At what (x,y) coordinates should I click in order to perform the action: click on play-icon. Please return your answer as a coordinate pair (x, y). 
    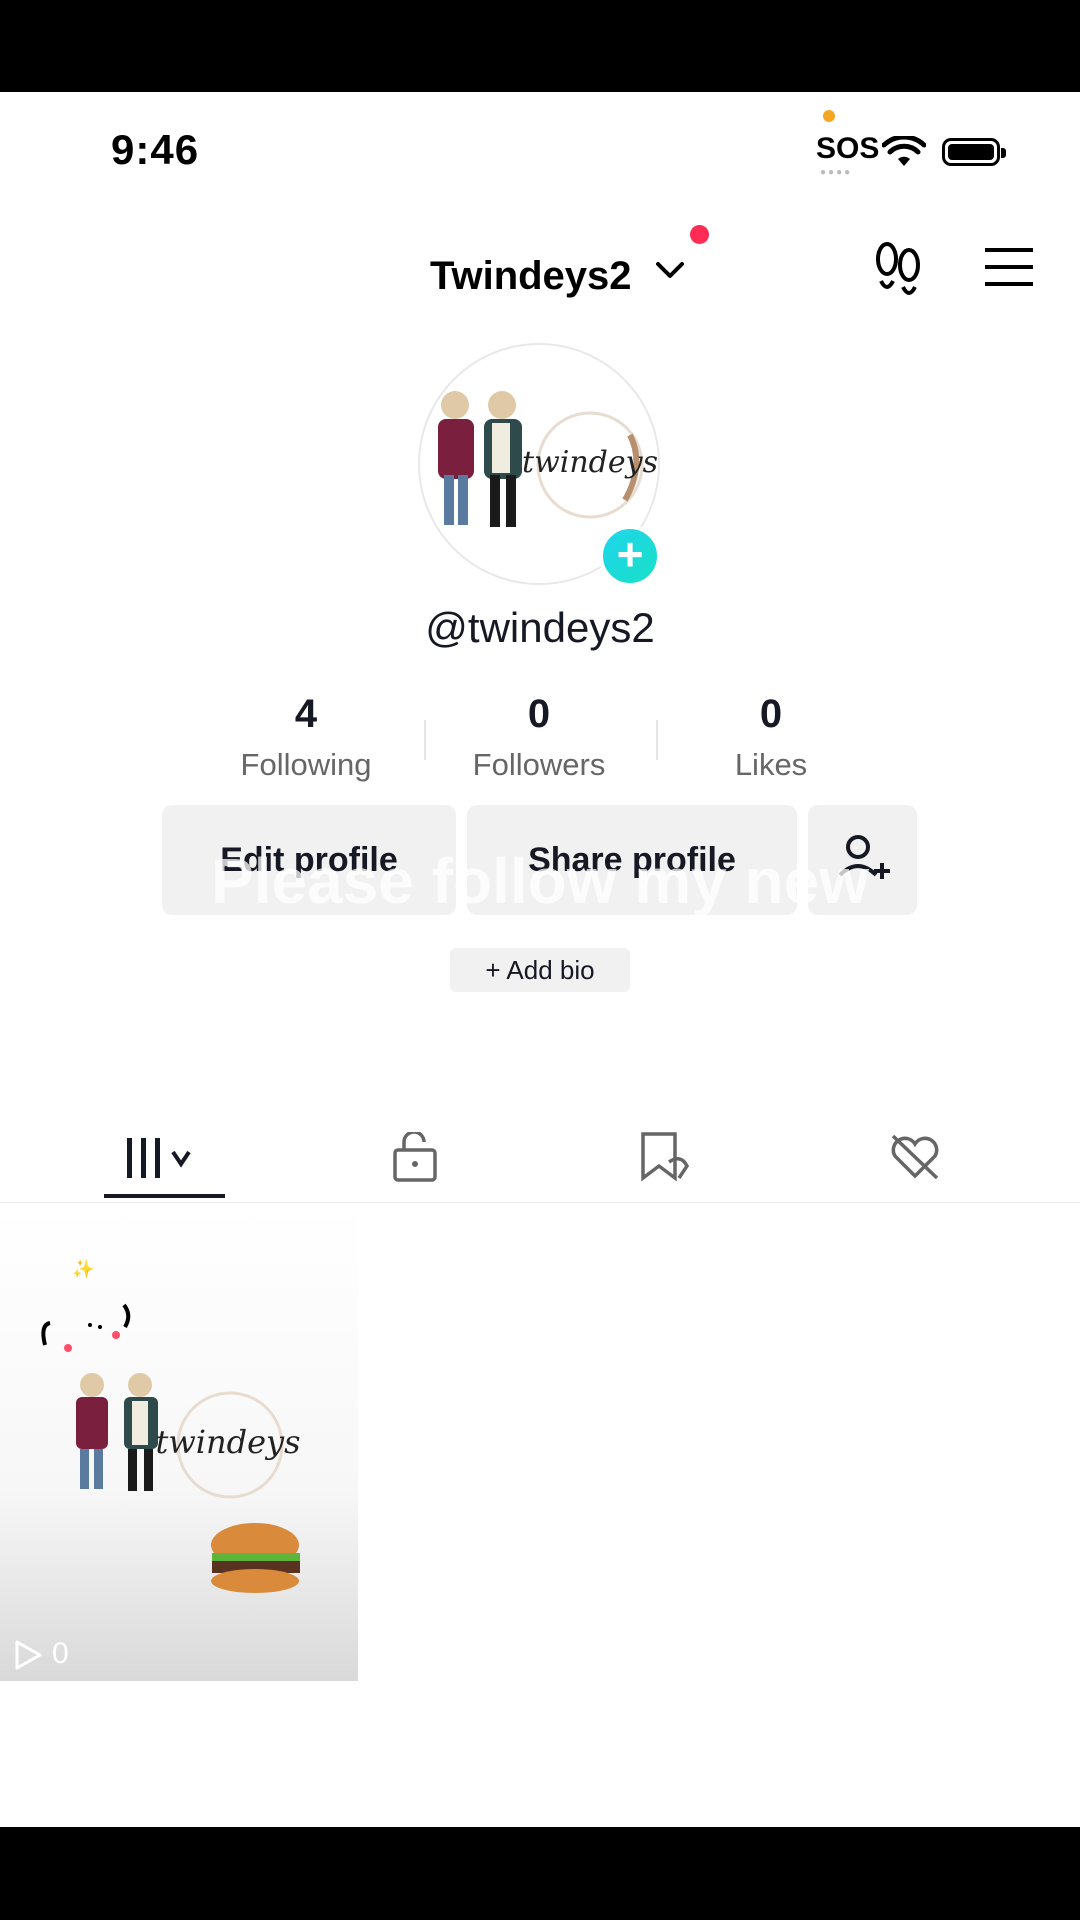
    Looking at the image, I should click on (28, 1655).